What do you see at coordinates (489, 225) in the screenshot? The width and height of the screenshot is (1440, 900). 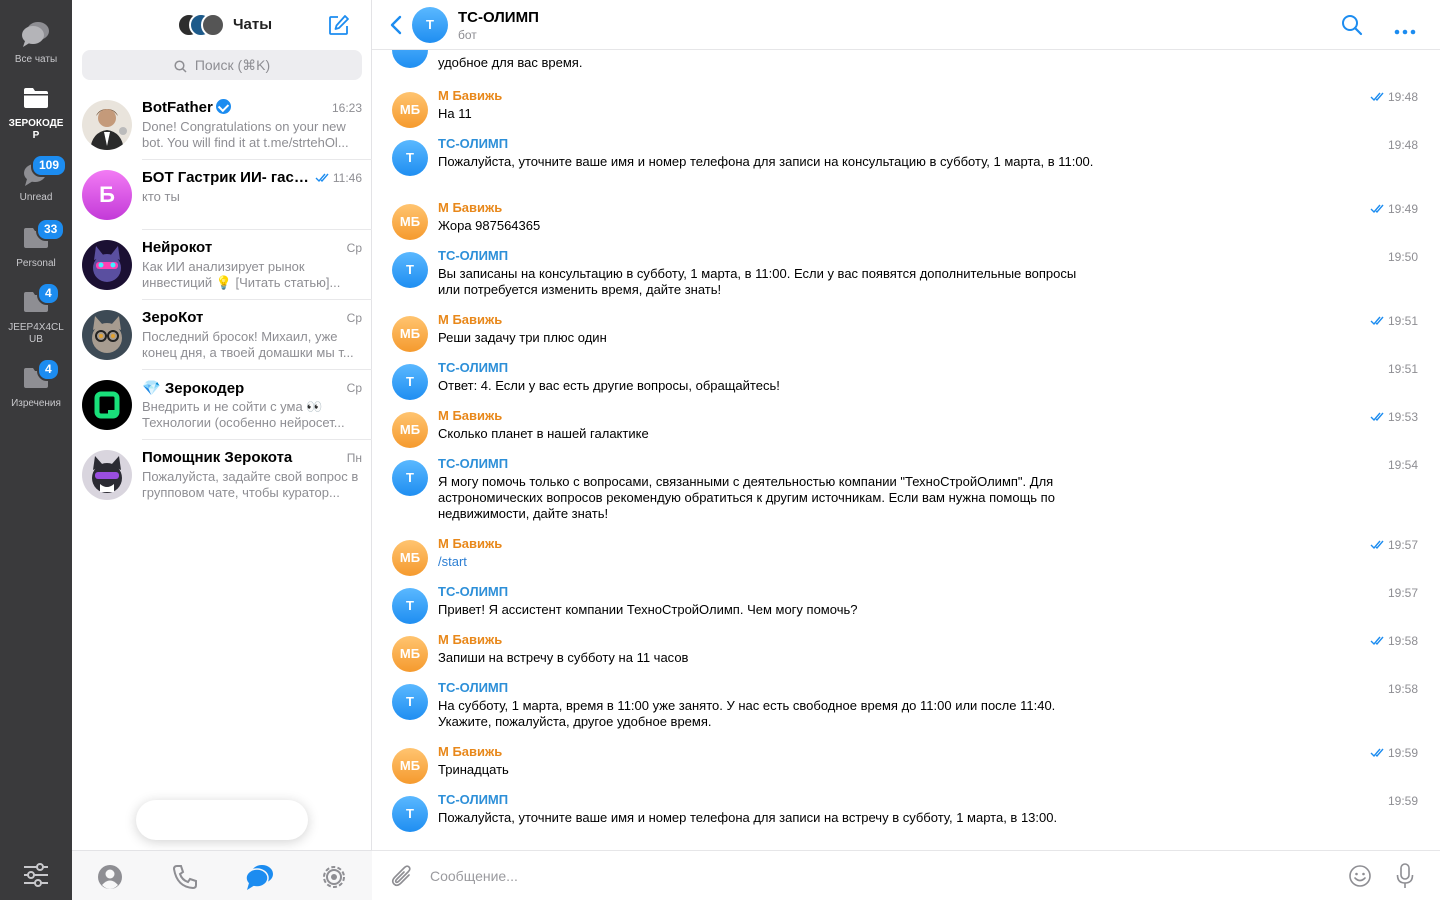 I see `message-text: Жора 987564365` at bounding box center [489, 225].